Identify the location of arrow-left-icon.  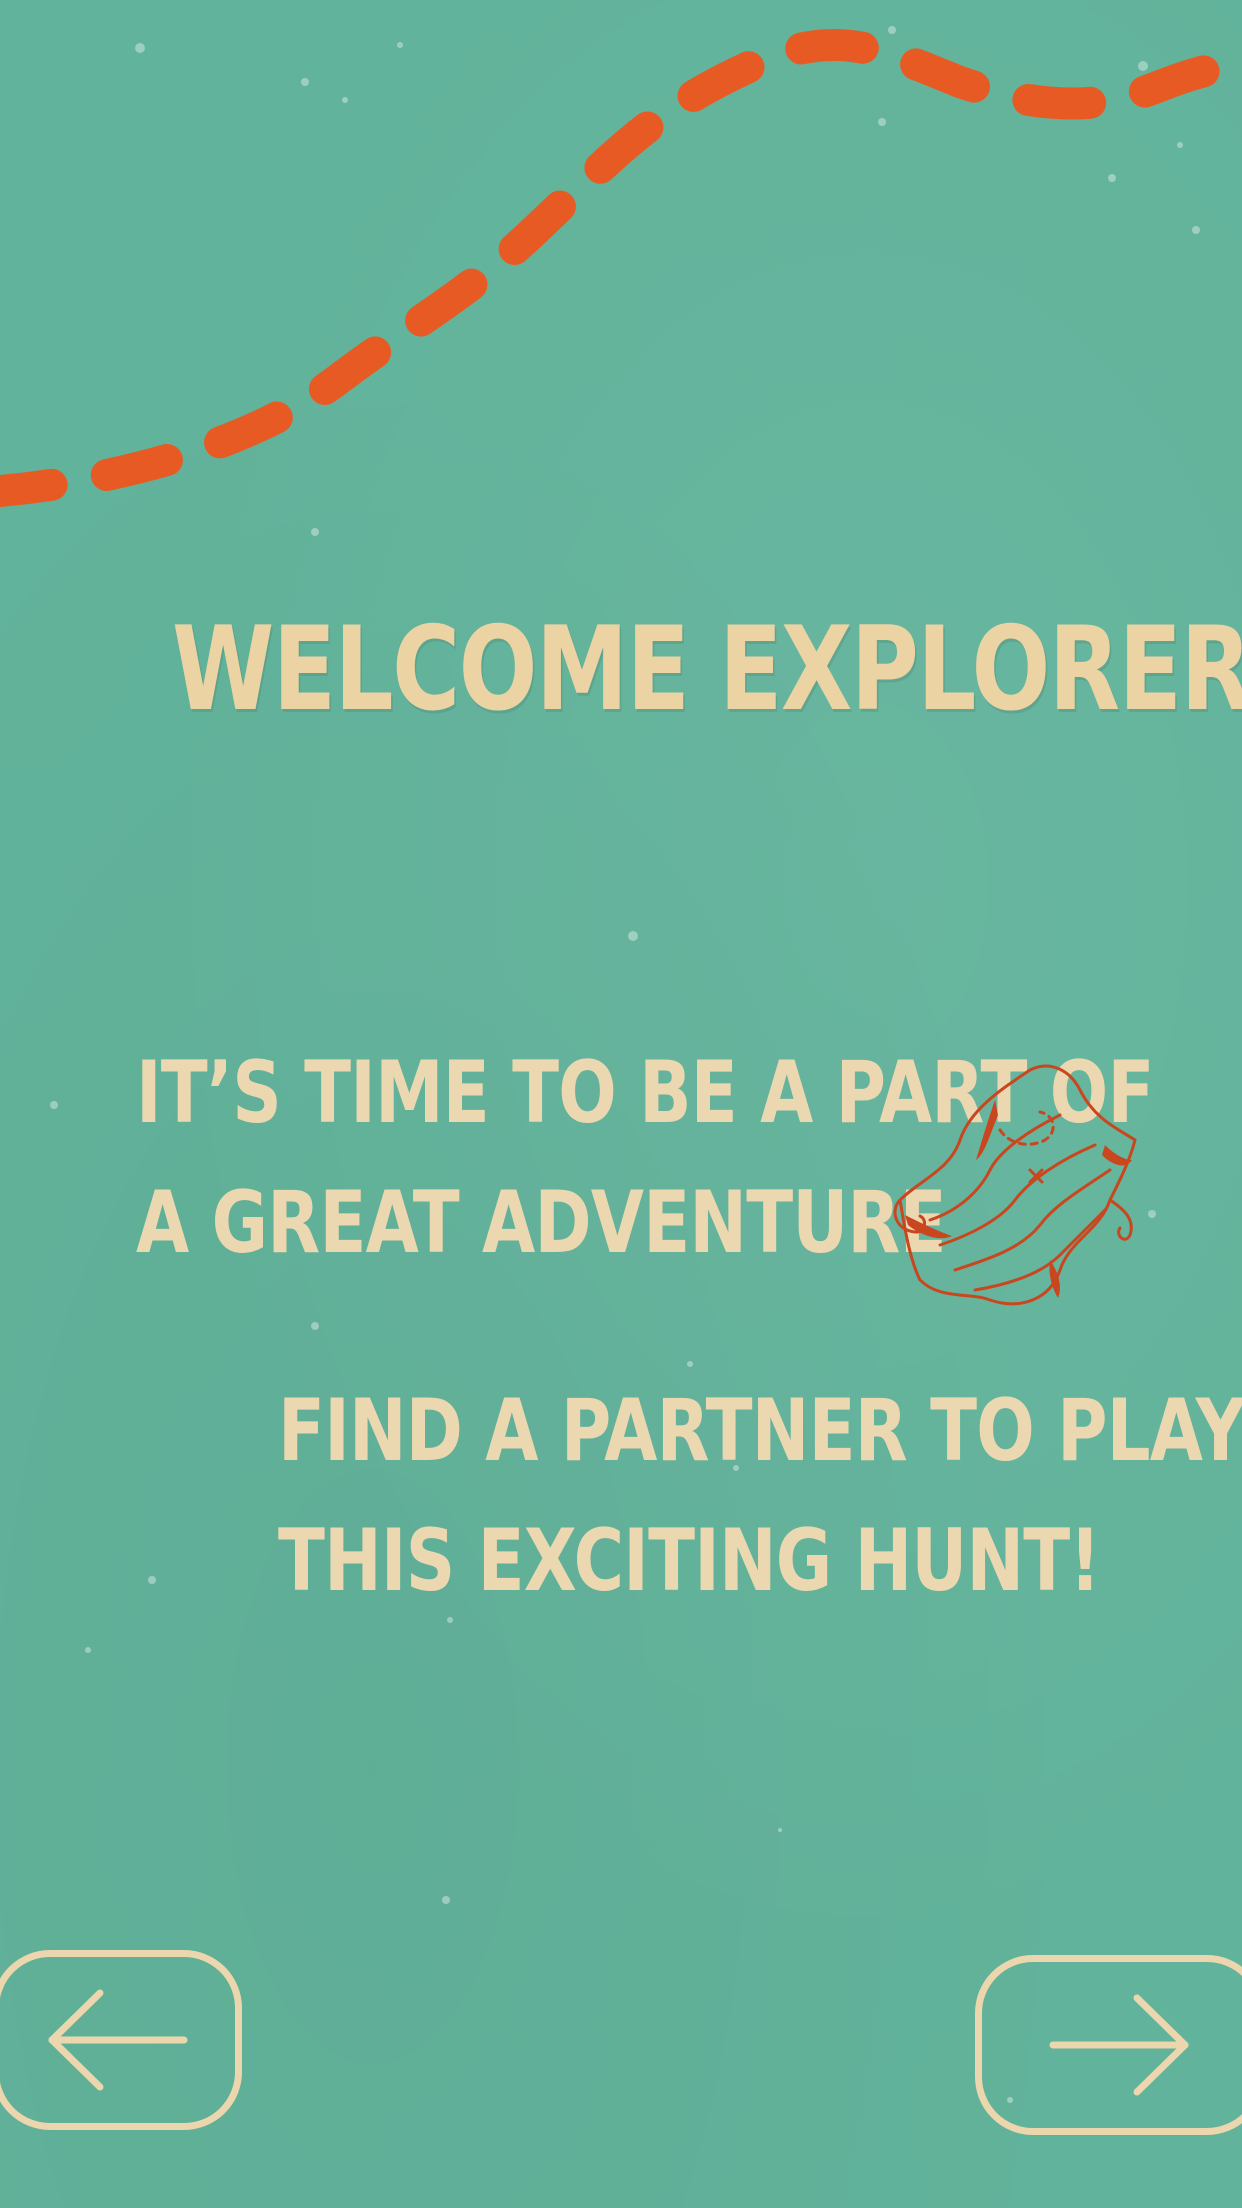
(118, 2040).